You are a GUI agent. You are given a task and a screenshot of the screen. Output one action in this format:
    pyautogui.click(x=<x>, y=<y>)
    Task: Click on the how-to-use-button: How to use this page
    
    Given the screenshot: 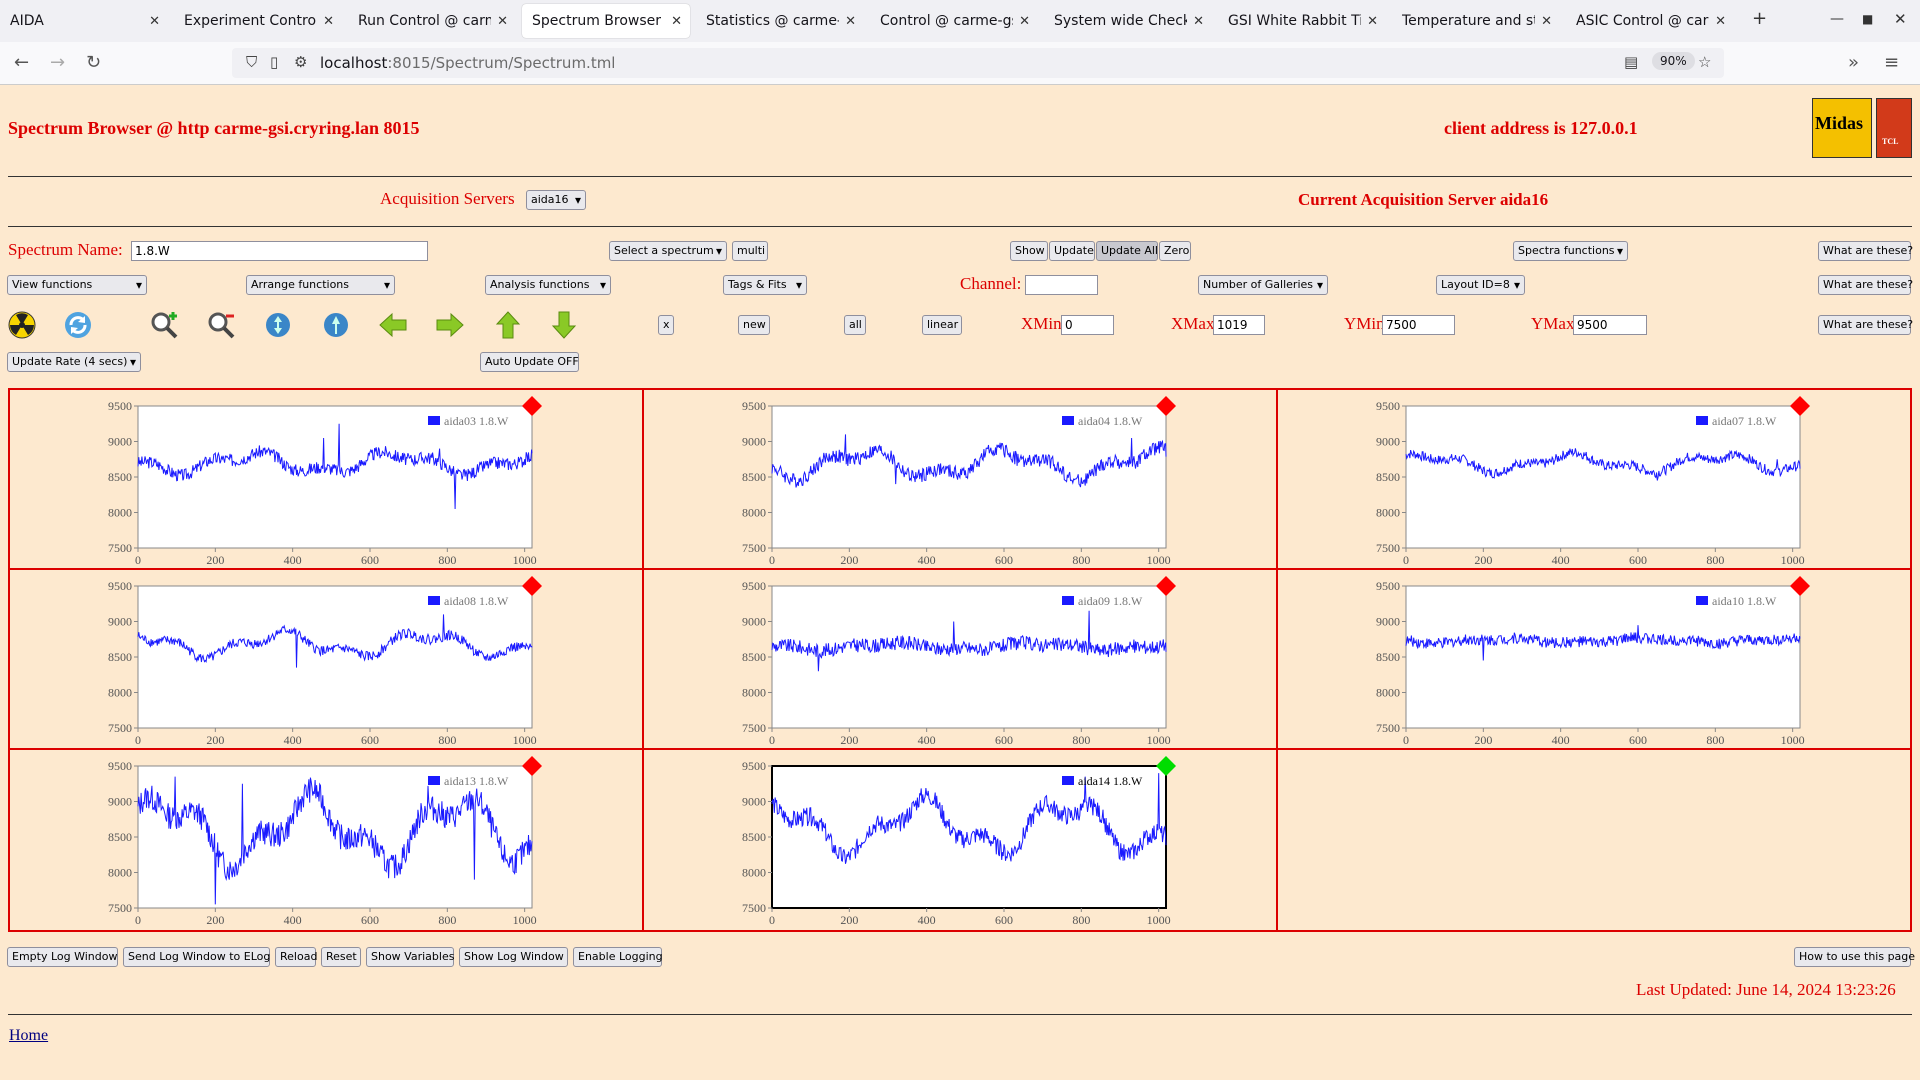 What is the action you would take?
    pyautogui.click(x=1854, y=957)
    